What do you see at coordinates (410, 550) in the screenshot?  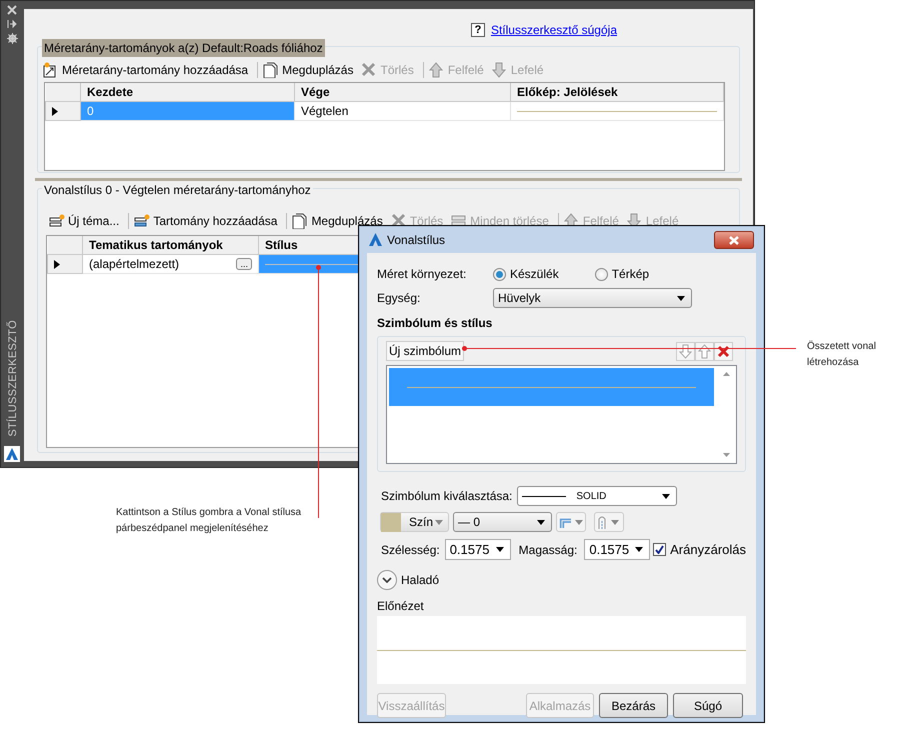 I see `field-label: Szélesség:` at bounding box center [410, 550].